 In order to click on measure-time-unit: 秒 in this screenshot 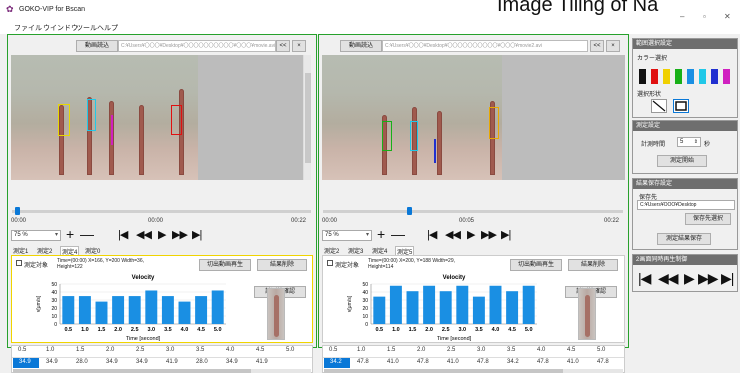, I will do `click(707, 145)`.